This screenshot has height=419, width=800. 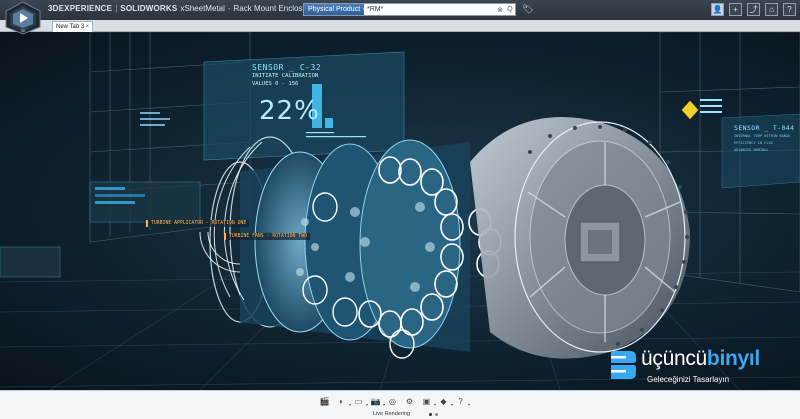 What do you see at coordinates (80, 8) in the screenshot?
I see `brand-label: 3DEXPERIENCE` at bounding box center [80, 8].